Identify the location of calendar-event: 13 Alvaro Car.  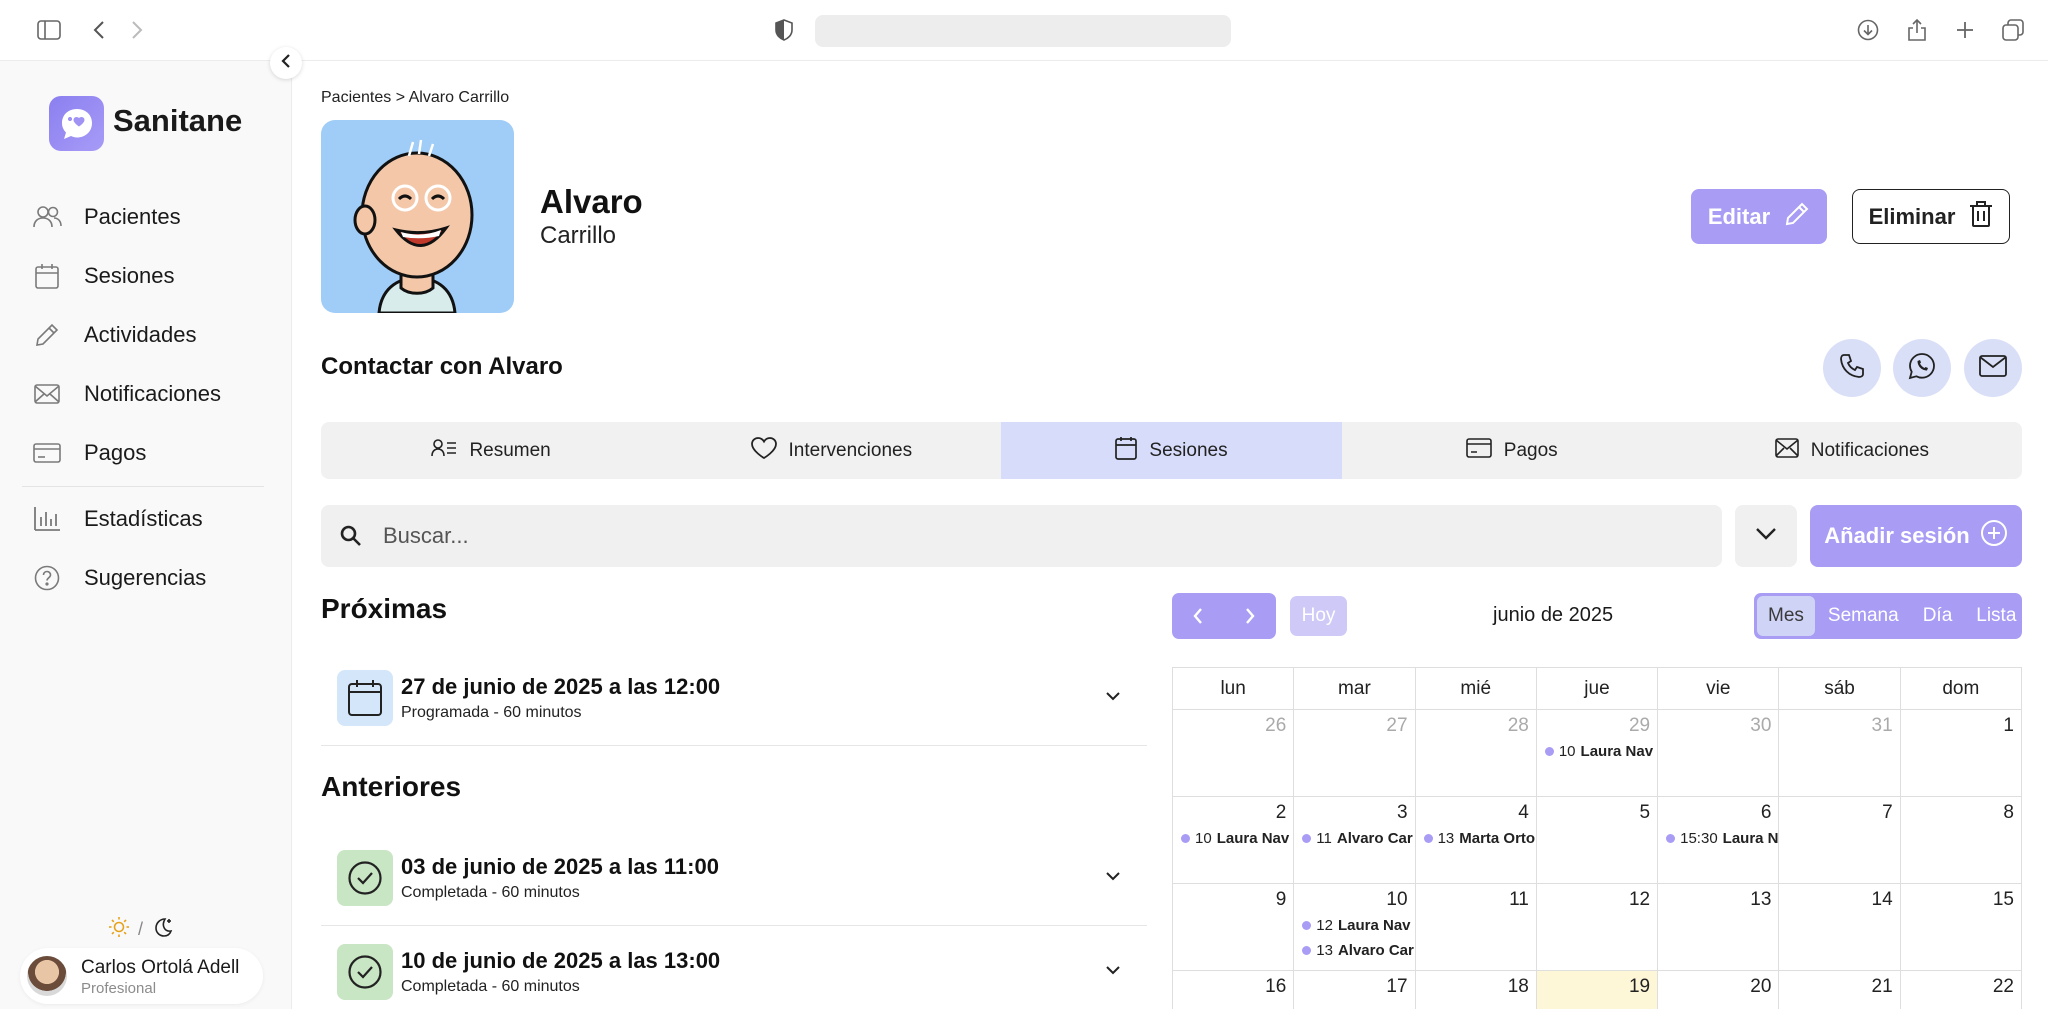
(1358, 950).